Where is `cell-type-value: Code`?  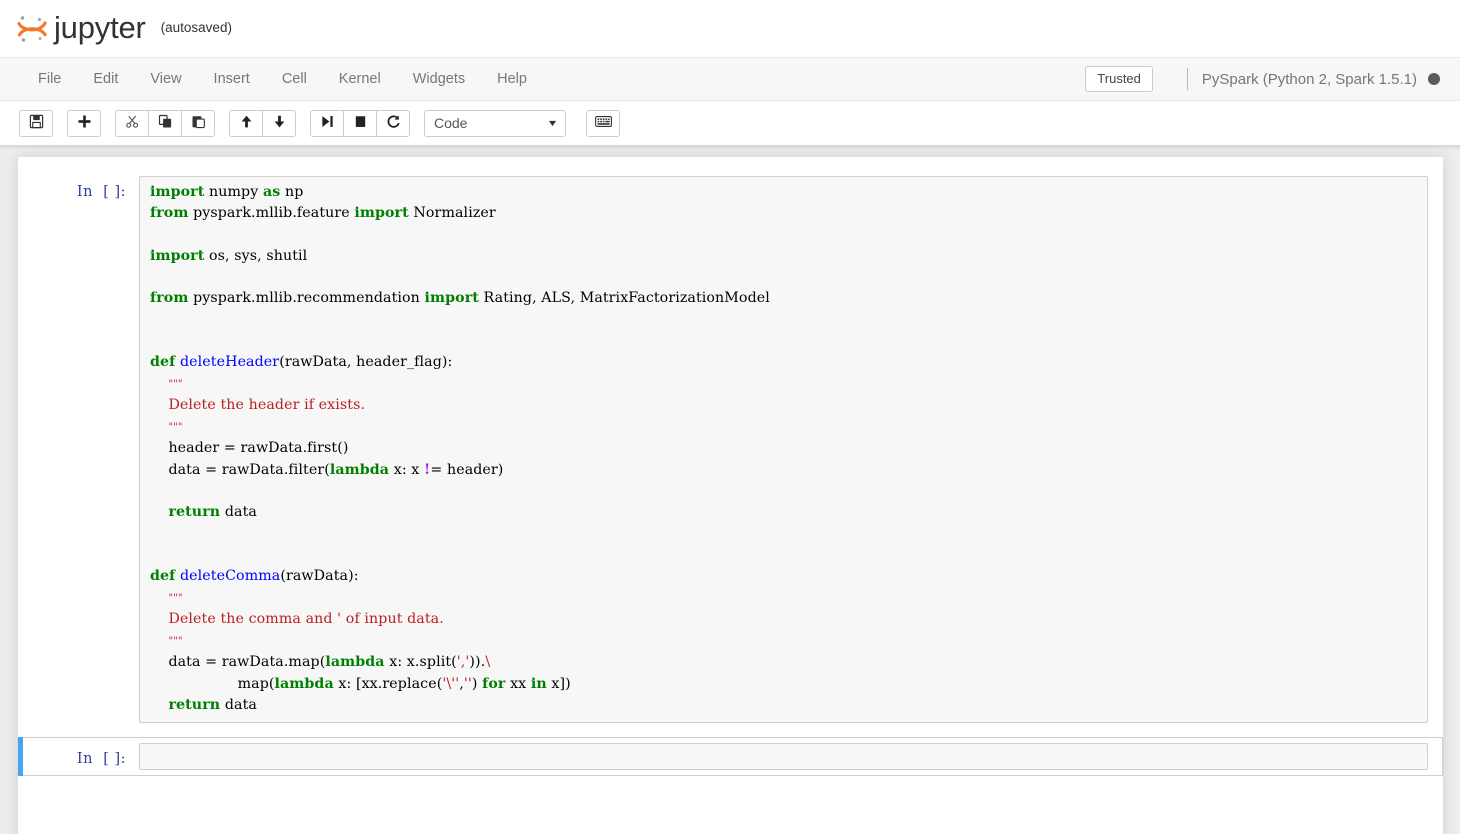 cell-type-value: Code is located at coordinates (451, 123).